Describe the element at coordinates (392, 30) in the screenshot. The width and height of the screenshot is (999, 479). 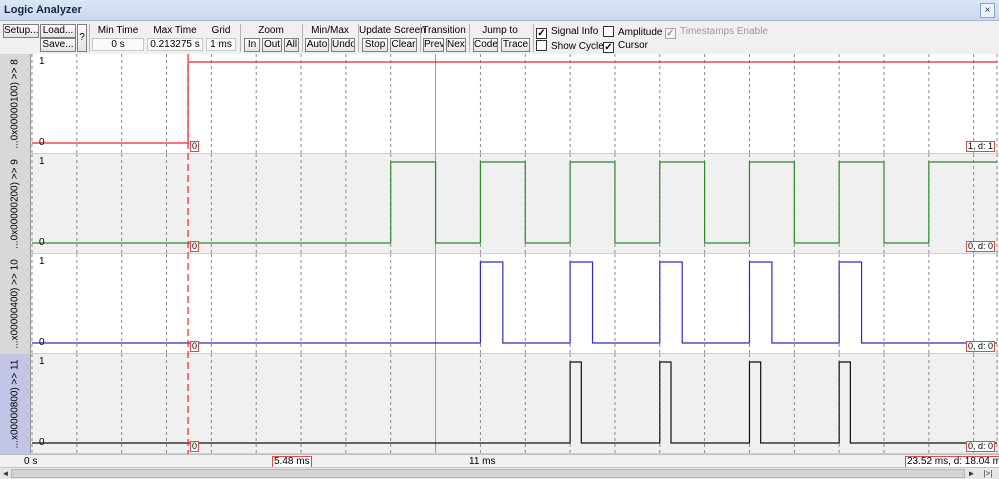
I see `update-screen-label: Update Screen` at that location.